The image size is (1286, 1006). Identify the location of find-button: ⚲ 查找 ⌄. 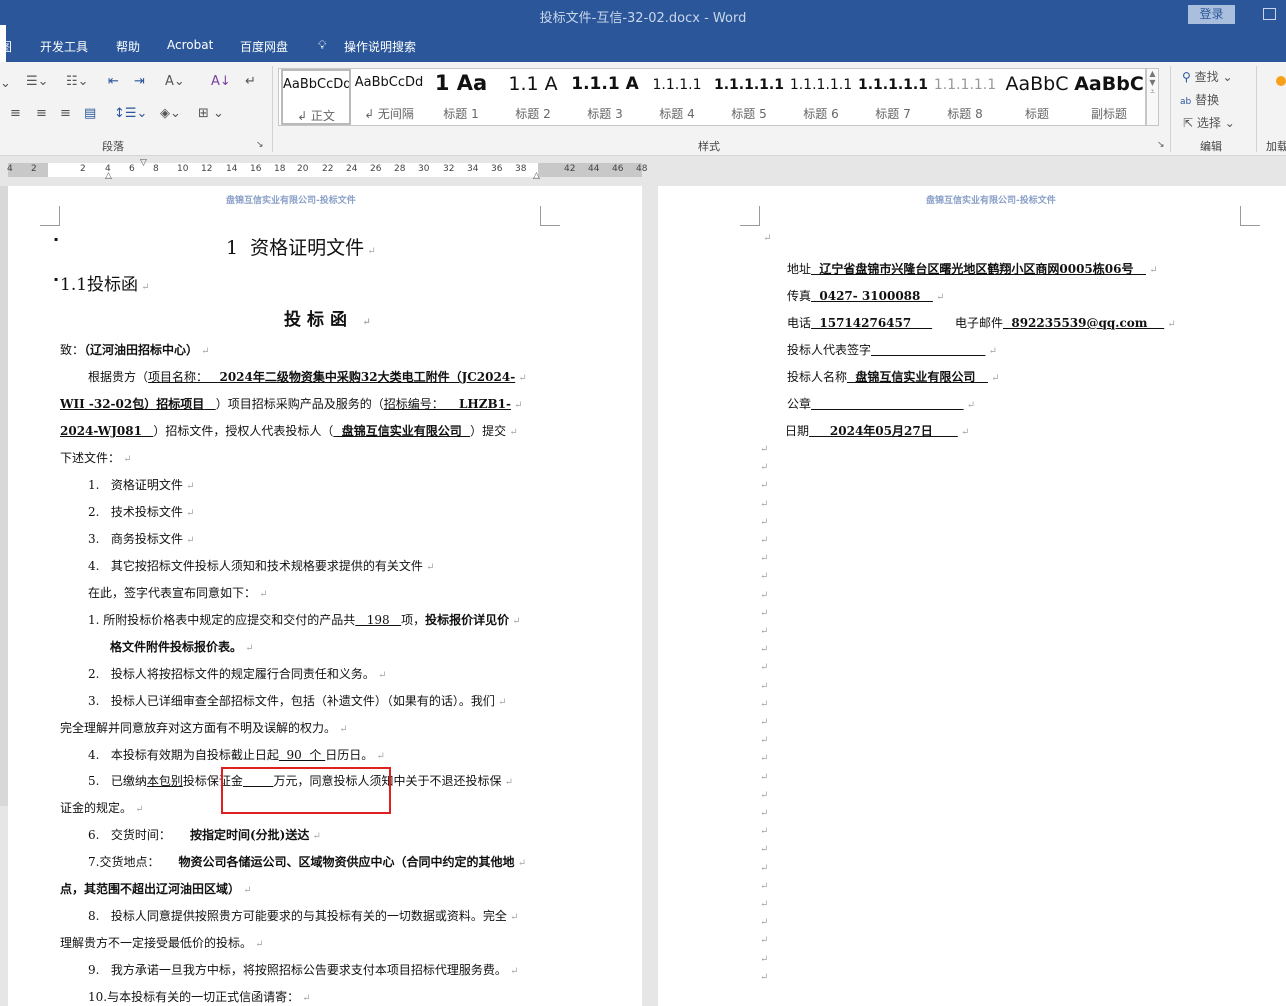
(1207, 76).